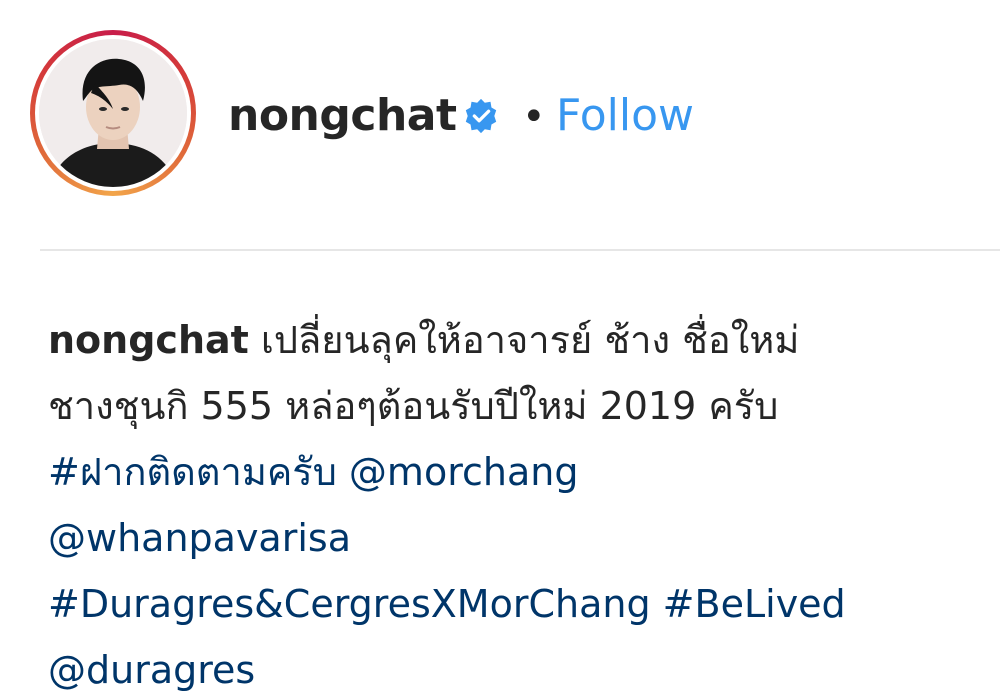  What do you see at coordinates (192, 472) in the screenshot?
I see `hashtag-link: #ฝากติดตามครับ` at bounding box center [192, 472].